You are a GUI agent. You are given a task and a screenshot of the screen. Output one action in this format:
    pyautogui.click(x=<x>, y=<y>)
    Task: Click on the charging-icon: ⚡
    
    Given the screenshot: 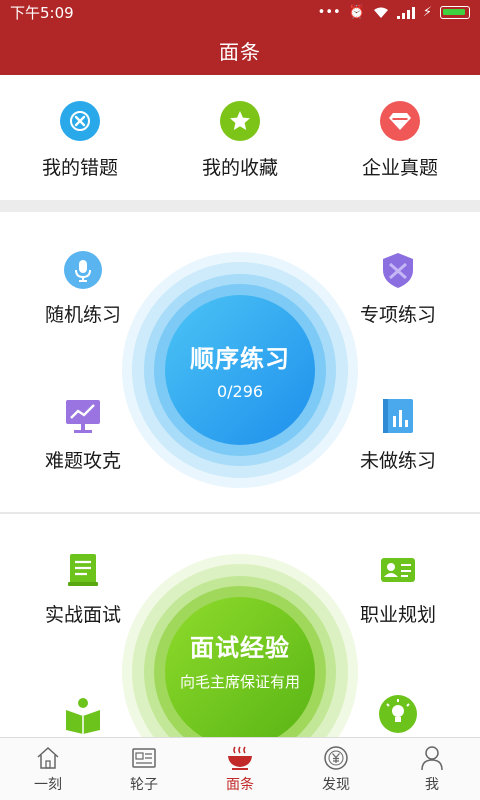 What is the action you would take?
    pyautogui.click(x=427, y=12)
    